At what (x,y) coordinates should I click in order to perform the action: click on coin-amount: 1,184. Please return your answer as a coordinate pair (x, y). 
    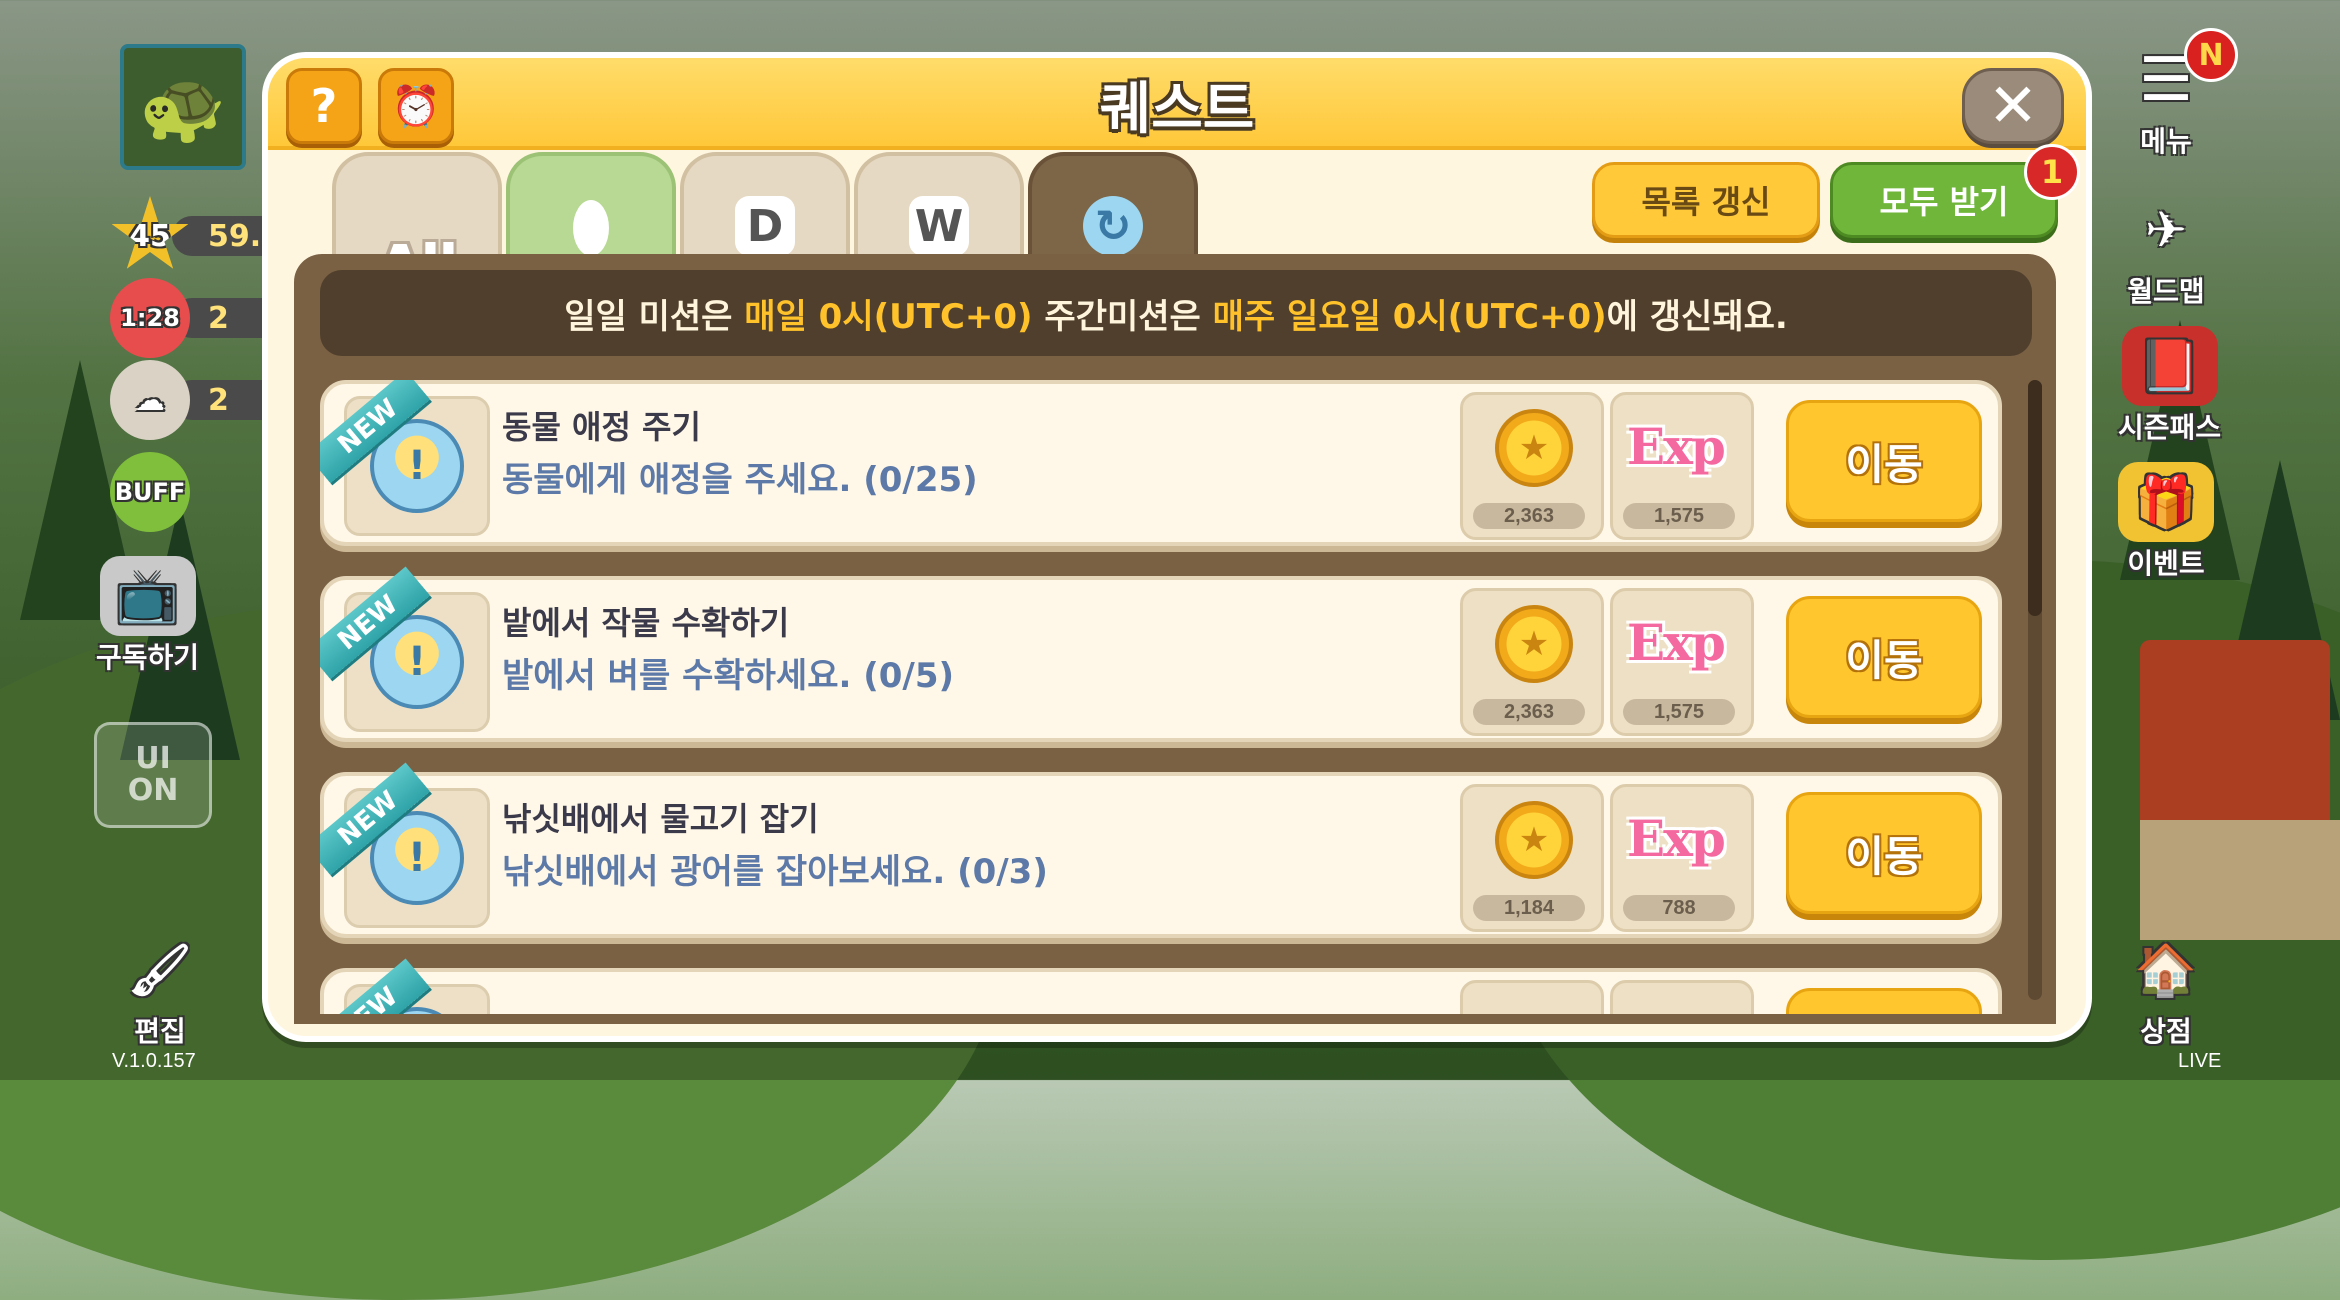
    Looking at the image, I should click on (1529, 908).